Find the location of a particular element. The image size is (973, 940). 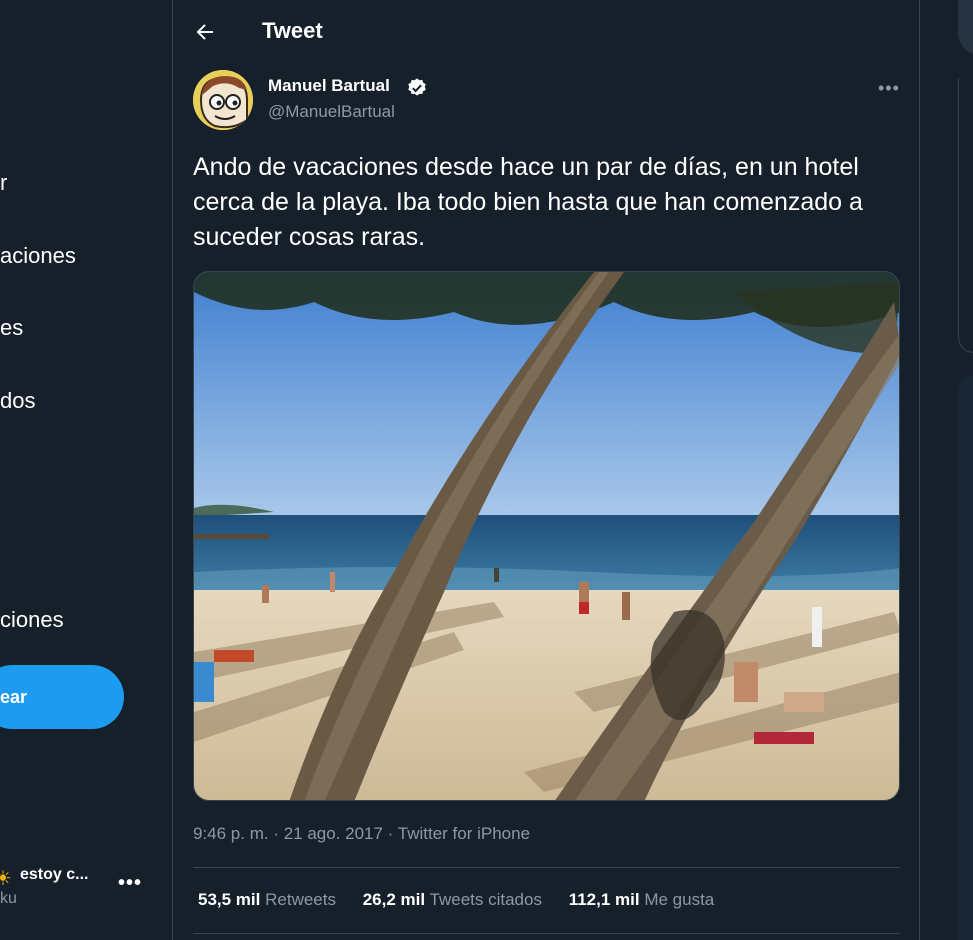

stat-count: 53,5 mil is located at coordinates (229, 899).